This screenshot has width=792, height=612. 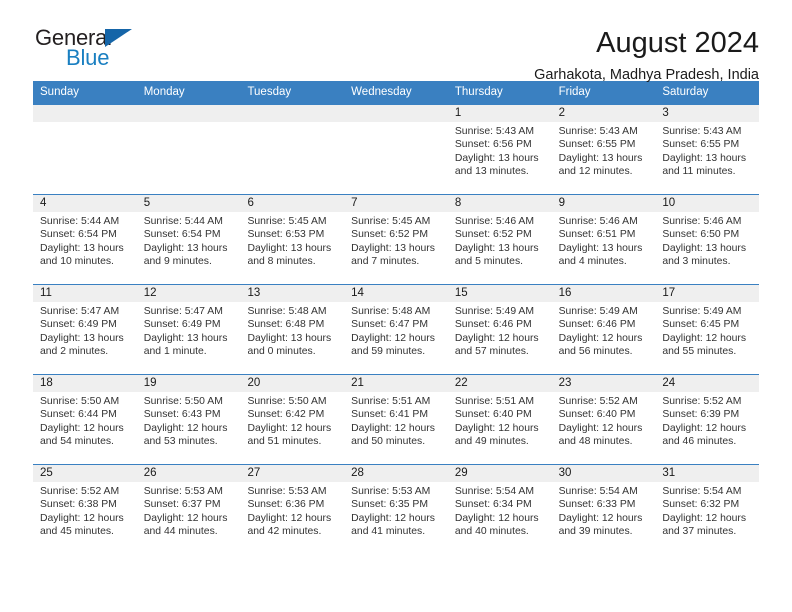 What do you see at coordinates (699, 172) in the screenshot?
I see `daylight-text-line2: and 11 minutes.` at bounding box center [699, 172].